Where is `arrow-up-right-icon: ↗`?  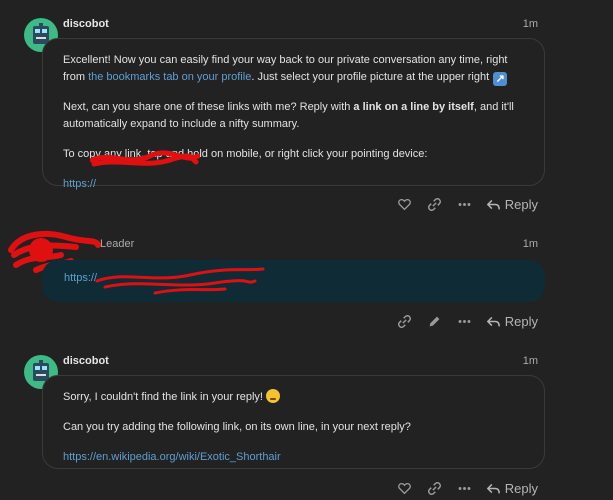 arrow-up-right-icon: ↗ is located at coordinates (500, 79).